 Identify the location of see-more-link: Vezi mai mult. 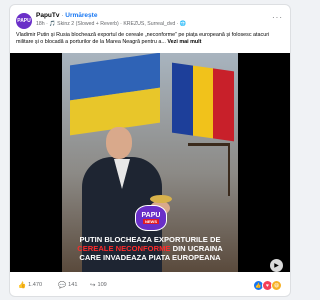
(184, 42).